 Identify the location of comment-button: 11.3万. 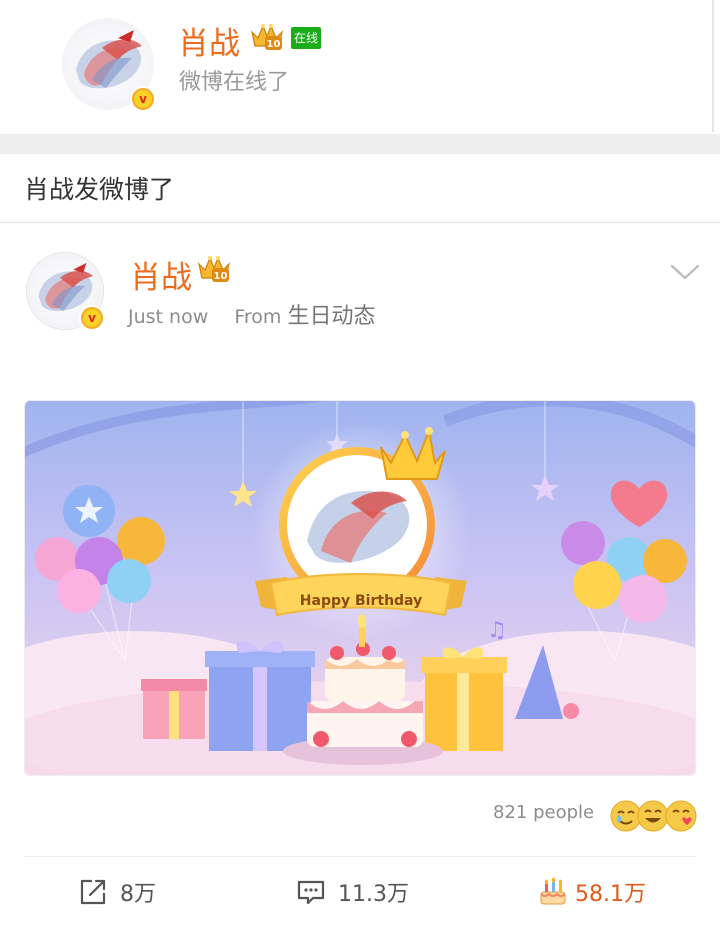
(352, 892).